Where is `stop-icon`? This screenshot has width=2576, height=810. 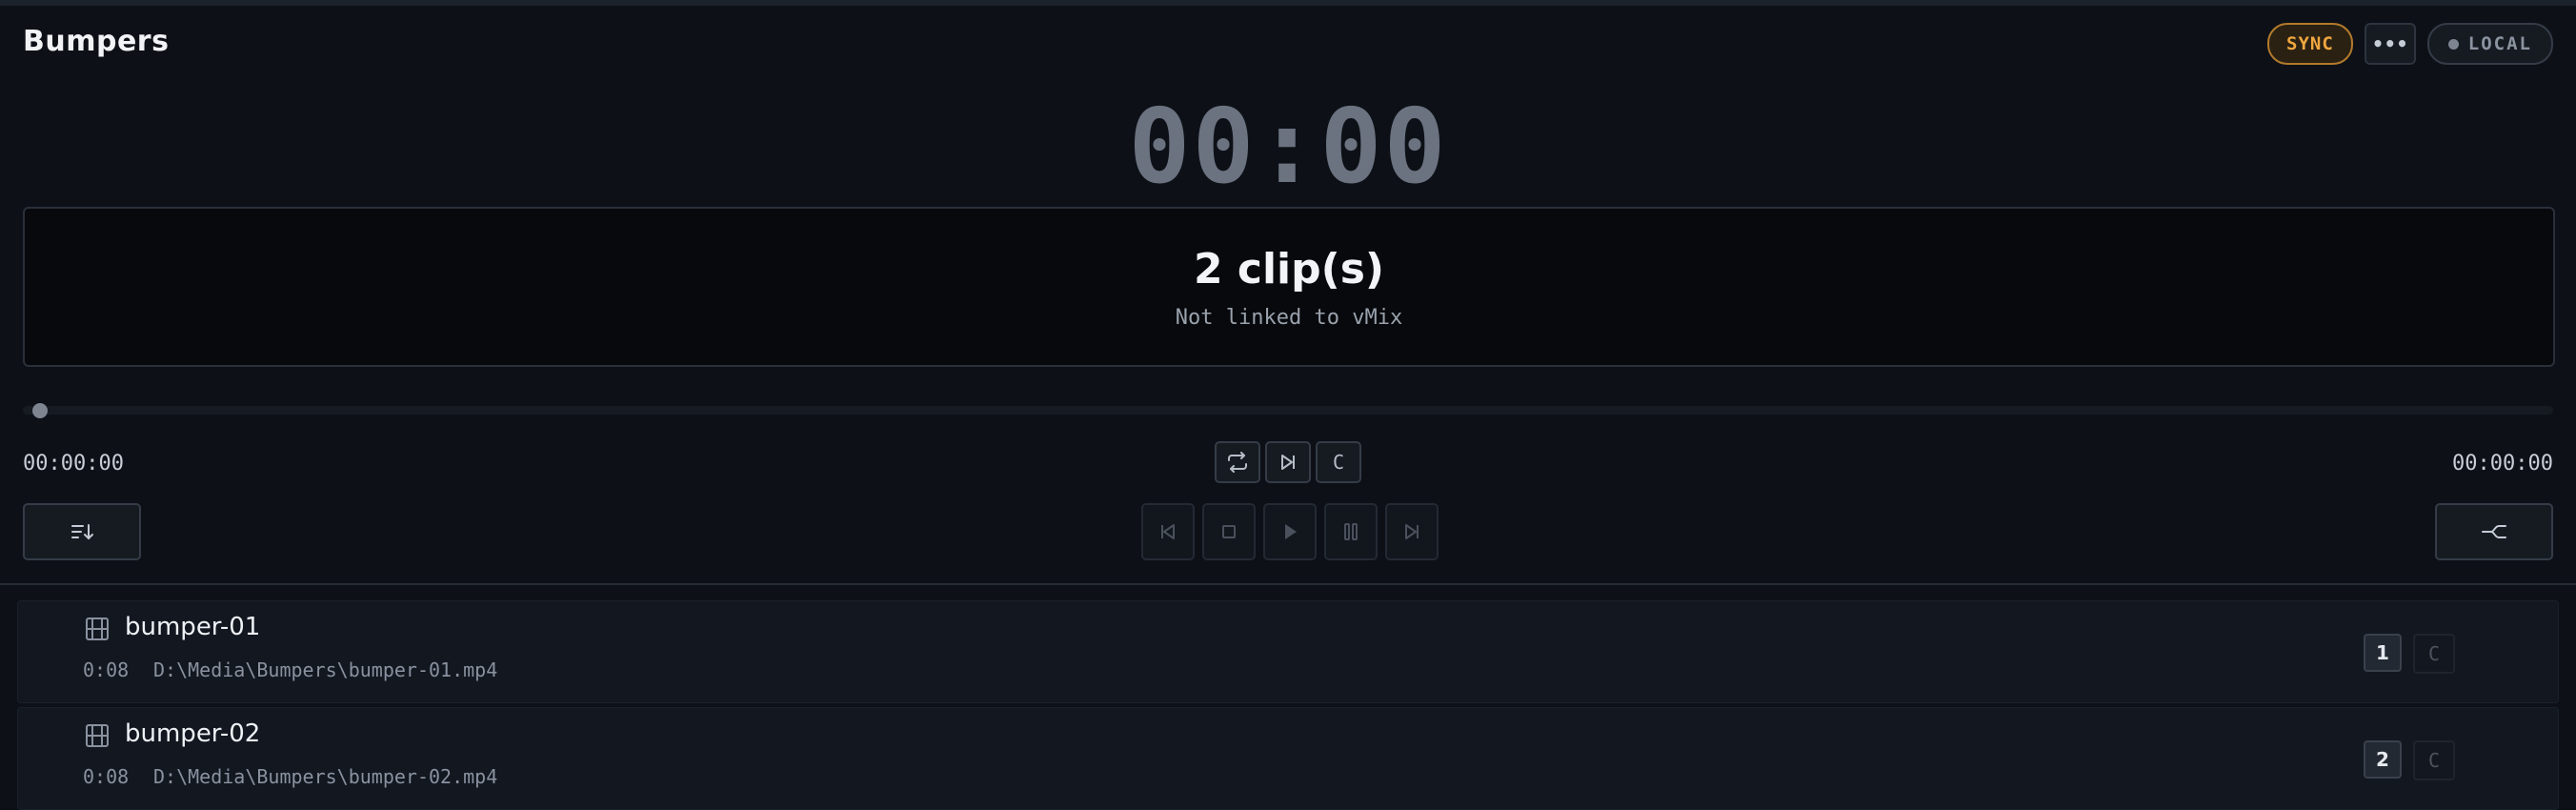
stop-icon is located at coordinates (1229, 531).